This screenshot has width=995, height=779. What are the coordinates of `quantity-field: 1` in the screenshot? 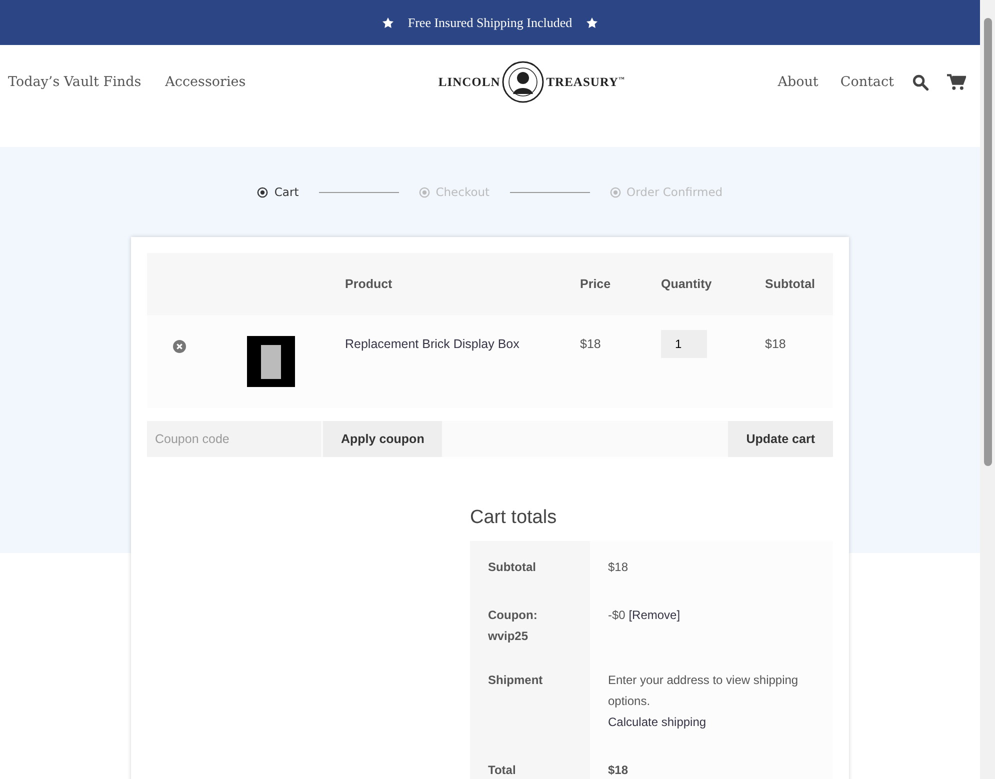 It's located at (684, 344).